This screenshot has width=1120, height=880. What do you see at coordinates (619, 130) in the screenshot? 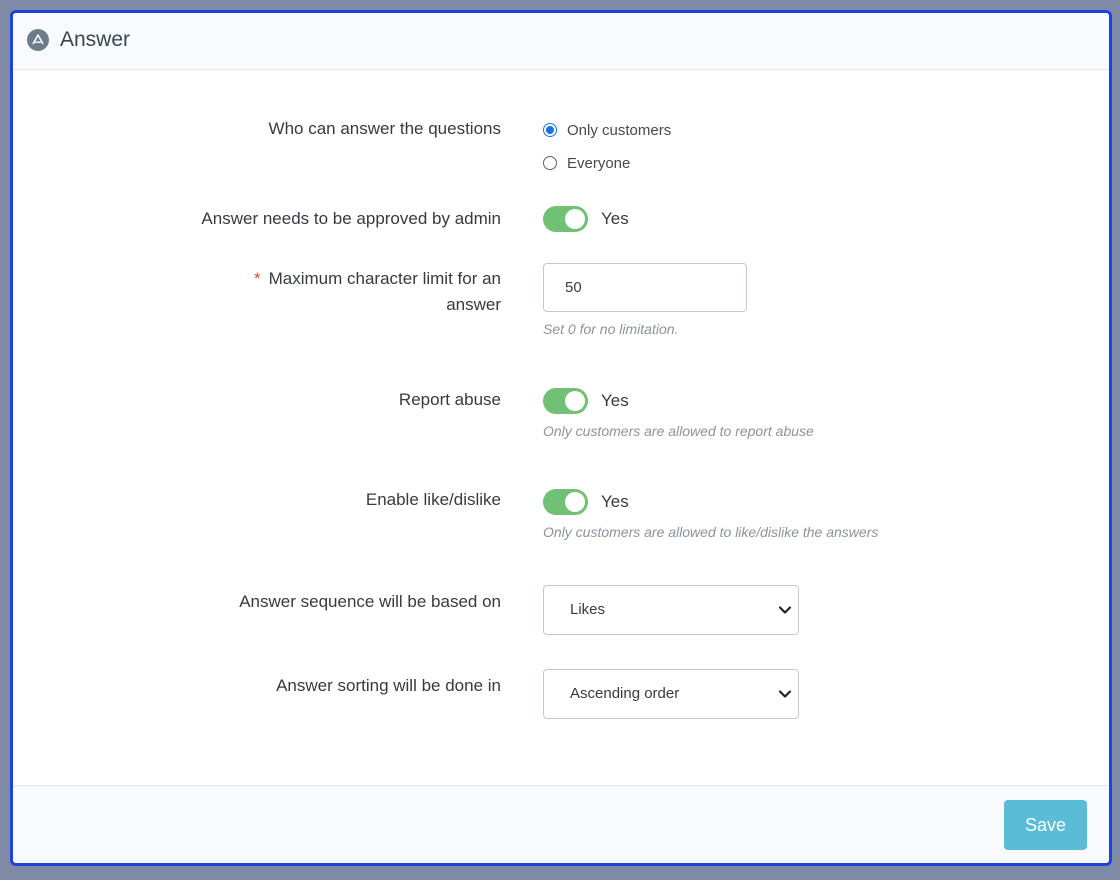
I see `radio-label-only-customers: Only customers` at bounding box center [619, 130].